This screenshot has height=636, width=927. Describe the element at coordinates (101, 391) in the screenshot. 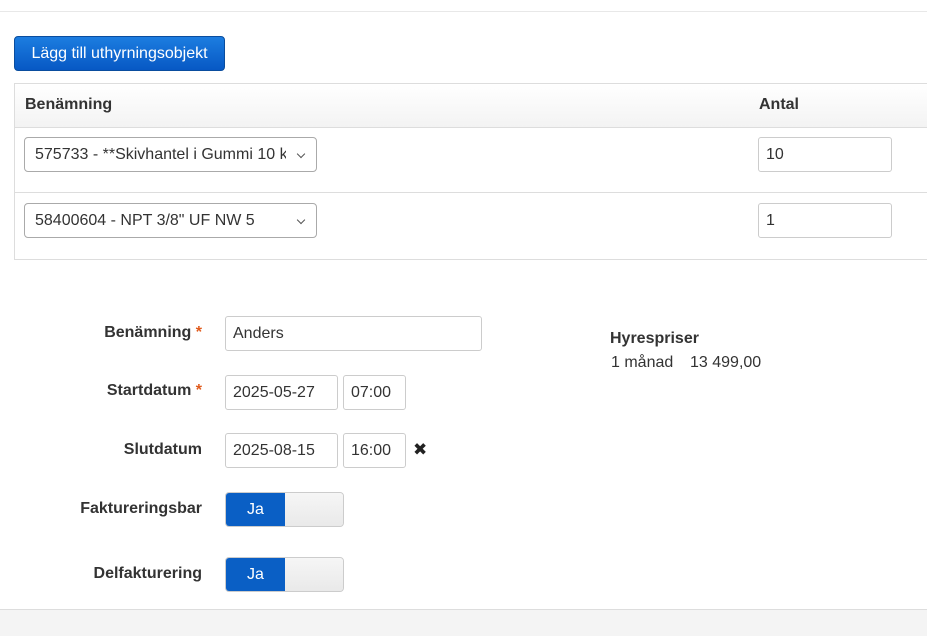

I see `start-date-label: Startdatum *` at that location.